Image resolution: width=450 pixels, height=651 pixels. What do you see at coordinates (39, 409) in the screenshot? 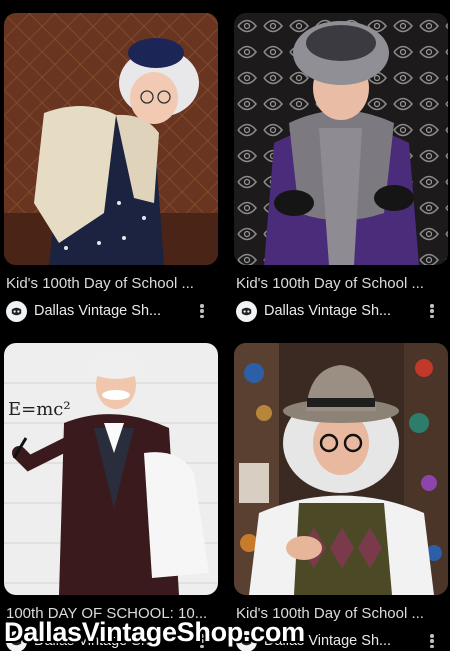
I see `svg-text: E=mc²` at bounding box center [39, 409].